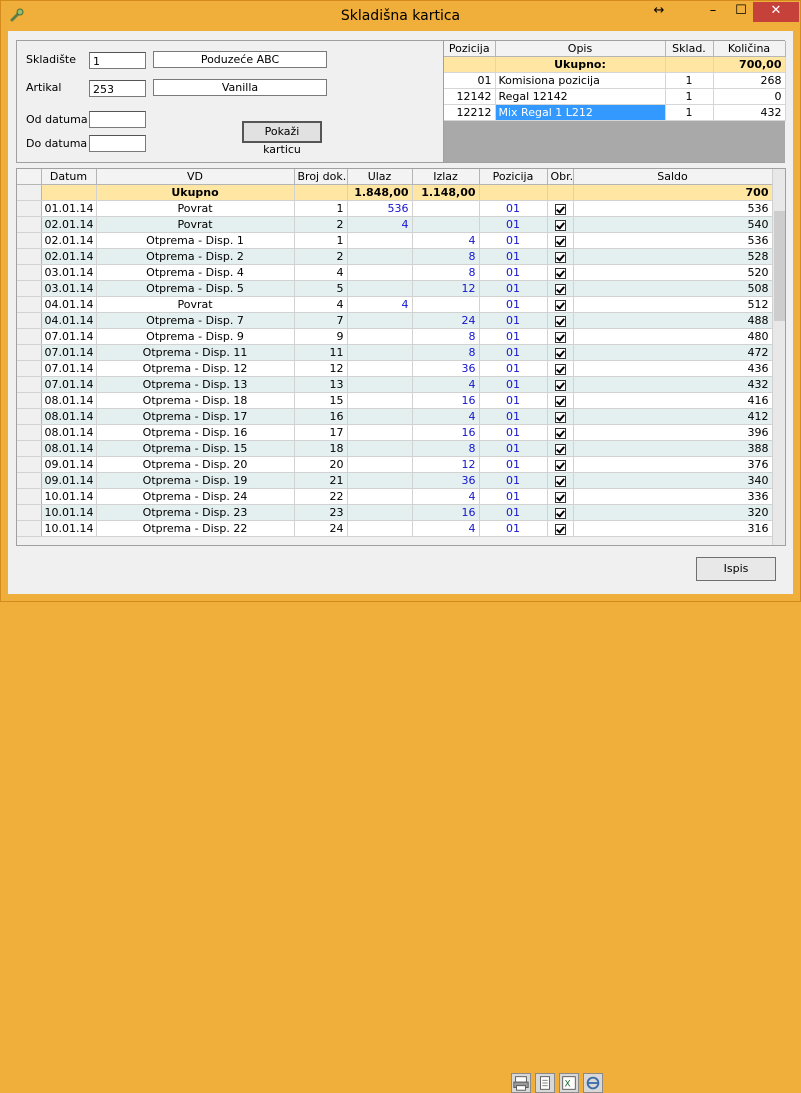 The width and height of the screenshot is (801, 1093). I want to click on position-row: 01 Komisiona pozicija 1 268, so click(615, 80).